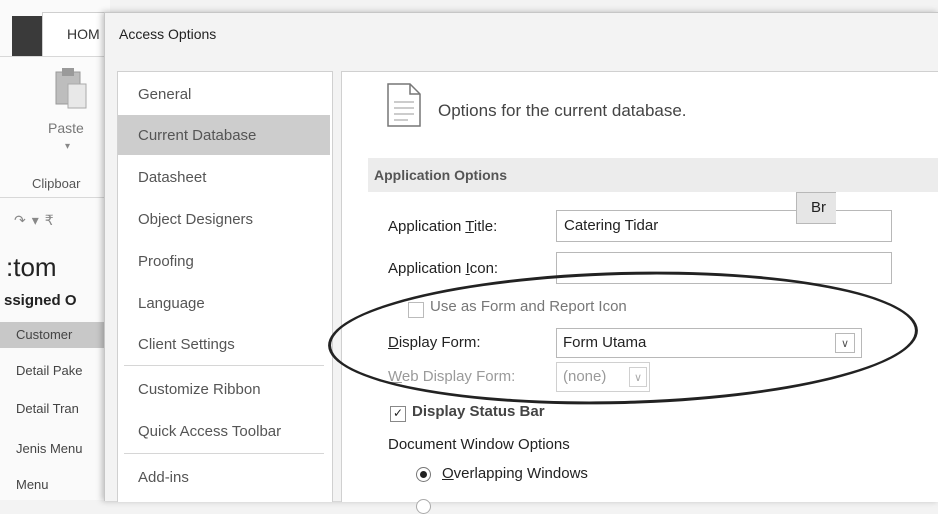  Describe the element at coordinates (605, 342) in the screenshot. I see `display-form-value: Form Utama` at that location.